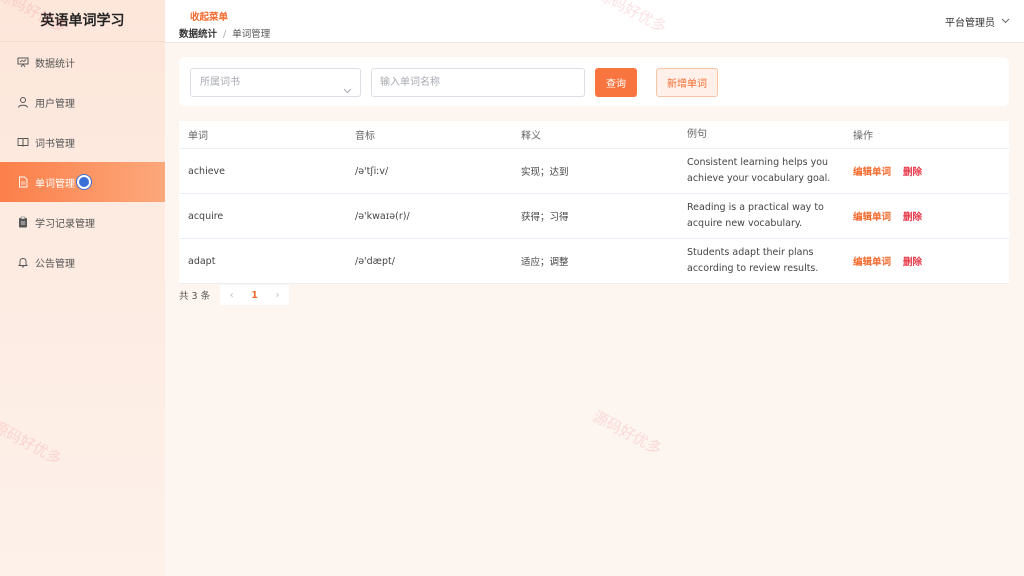 Image resolution: width=1024 pixels, height=576 pixels. I want to click on cell-meaning: 获得；习得, so click(545, 217).